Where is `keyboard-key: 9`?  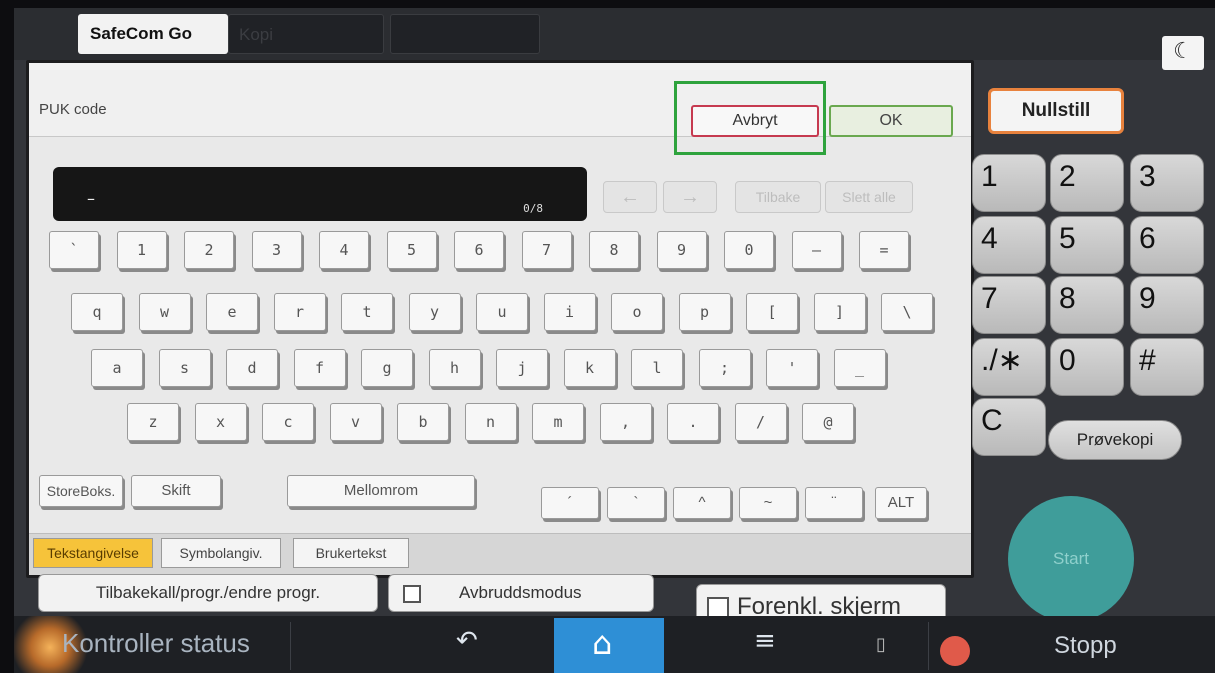 keyboard-key: 9 is located at coordinates (681, 250).